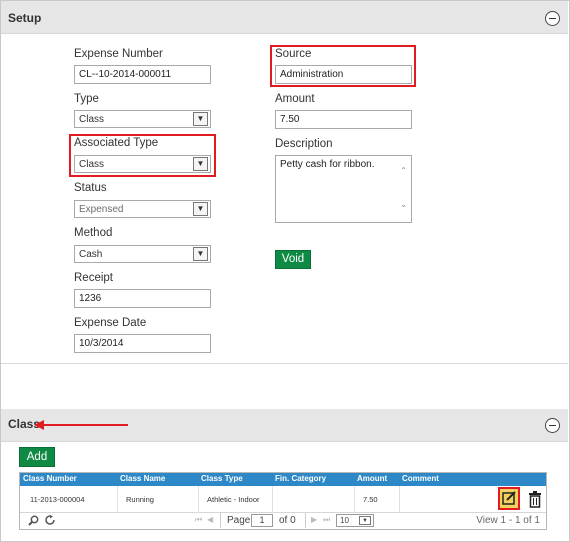  I want to click on column-header-class-number: Class Number, so click(50, 478).